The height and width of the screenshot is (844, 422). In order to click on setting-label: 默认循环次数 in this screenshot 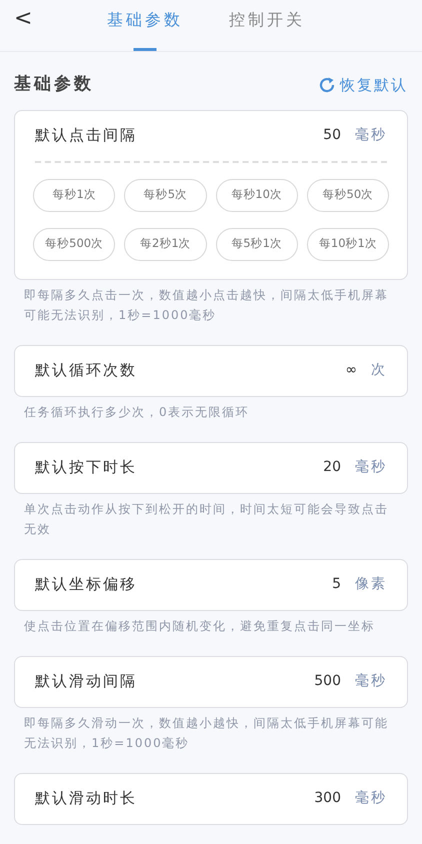, I will do `click(86, 371)`.